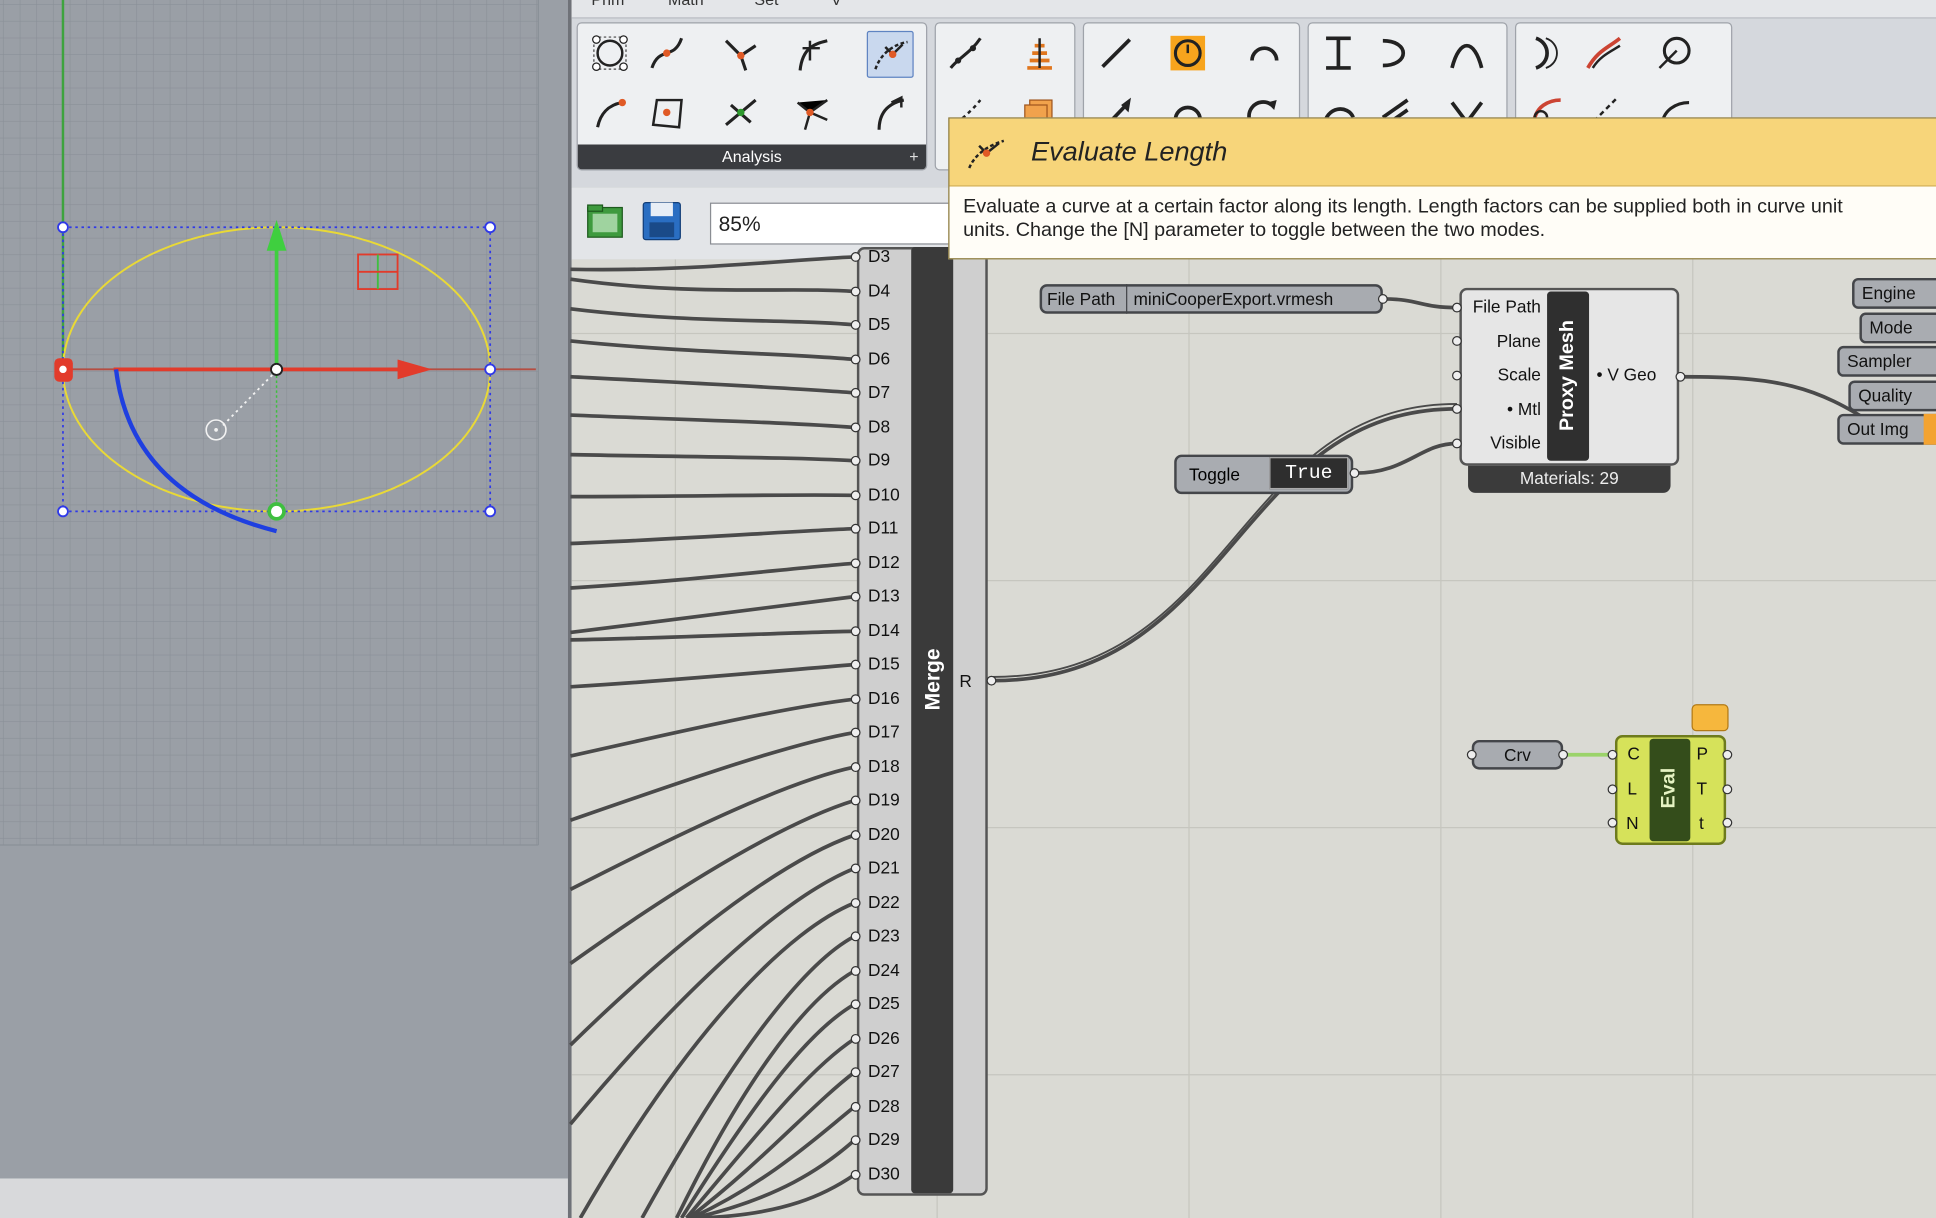 Image resolution: width=1936 pixels, height=1218 pixels. What do you see at coordinates (1471, 754) in the screenshot?
I see `curve-input-port` at bounding box center [1471, 754].